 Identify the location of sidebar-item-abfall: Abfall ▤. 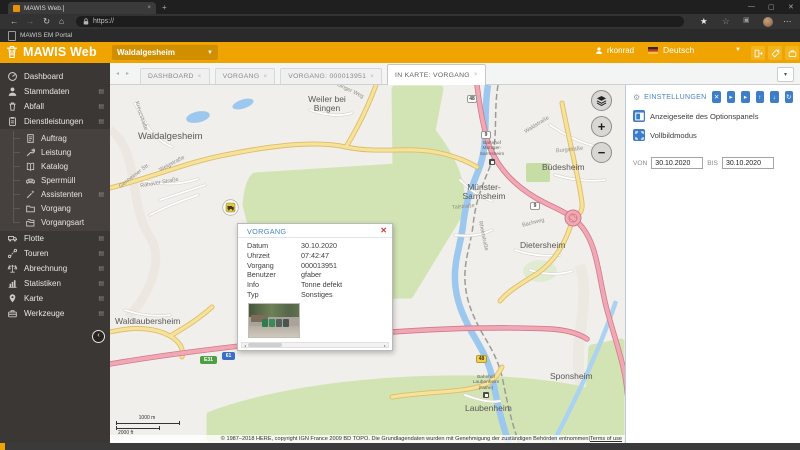
(55, 106).